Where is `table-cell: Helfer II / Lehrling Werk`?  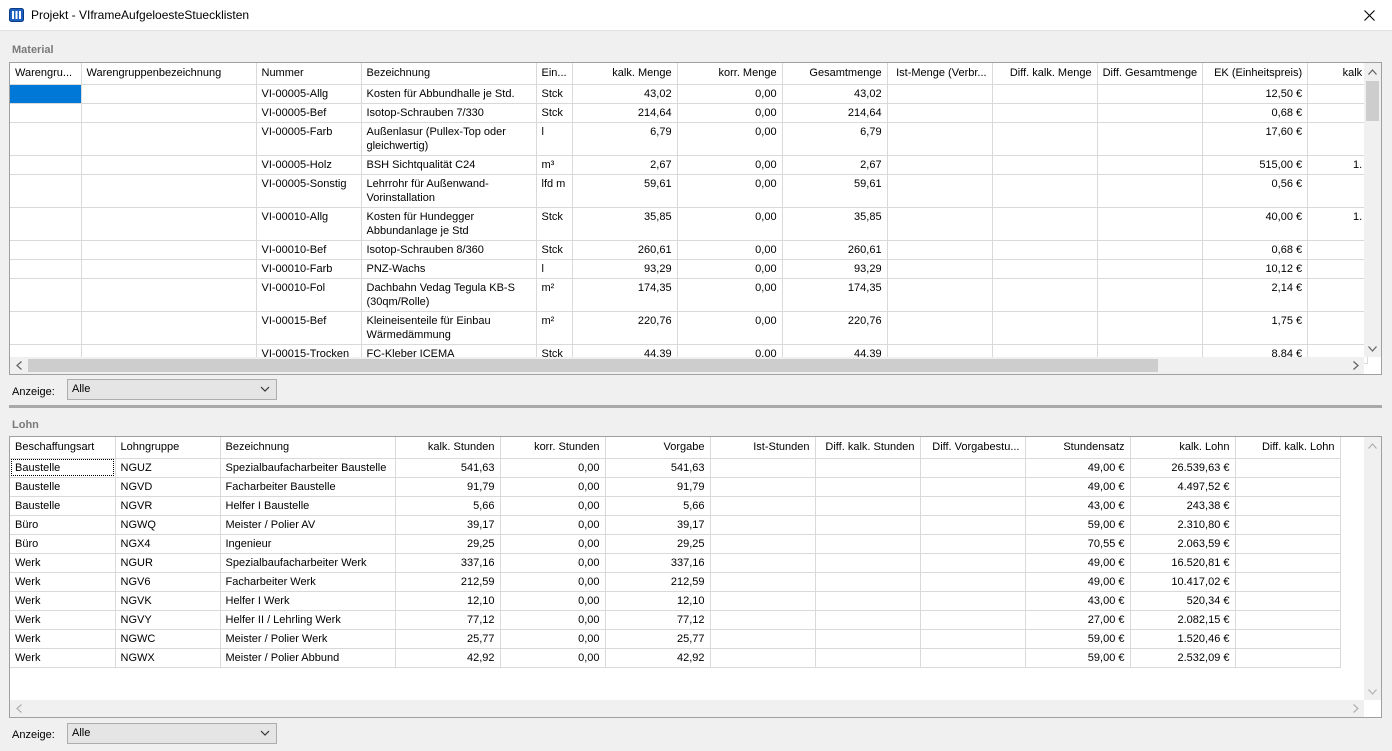 table-cell: Helfer II / Lehrling Werk is located at coordinates (308, 620).